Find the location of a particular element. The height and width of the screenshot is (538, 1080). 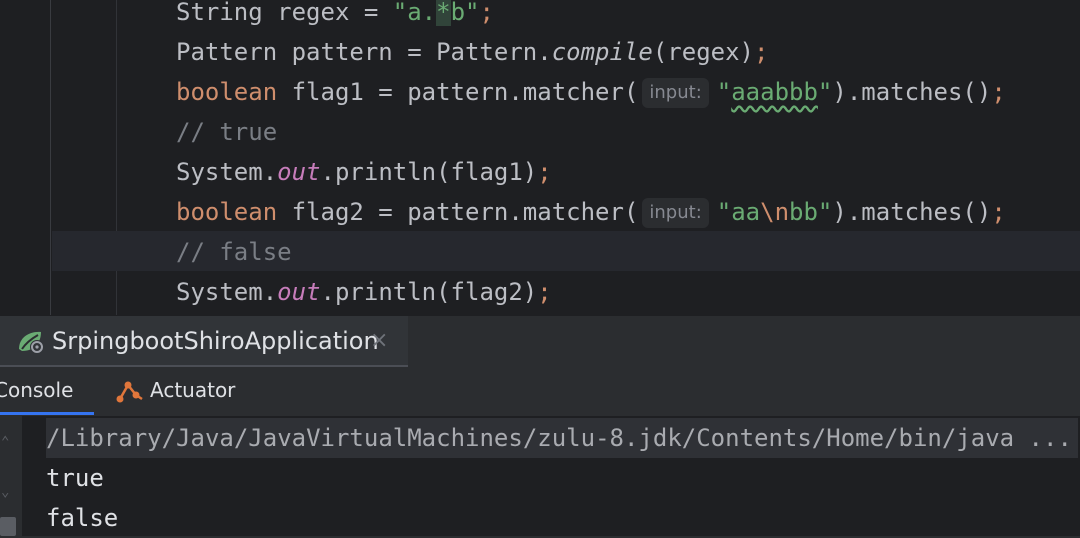

method-name: compile is located at coordinates (602, 52).